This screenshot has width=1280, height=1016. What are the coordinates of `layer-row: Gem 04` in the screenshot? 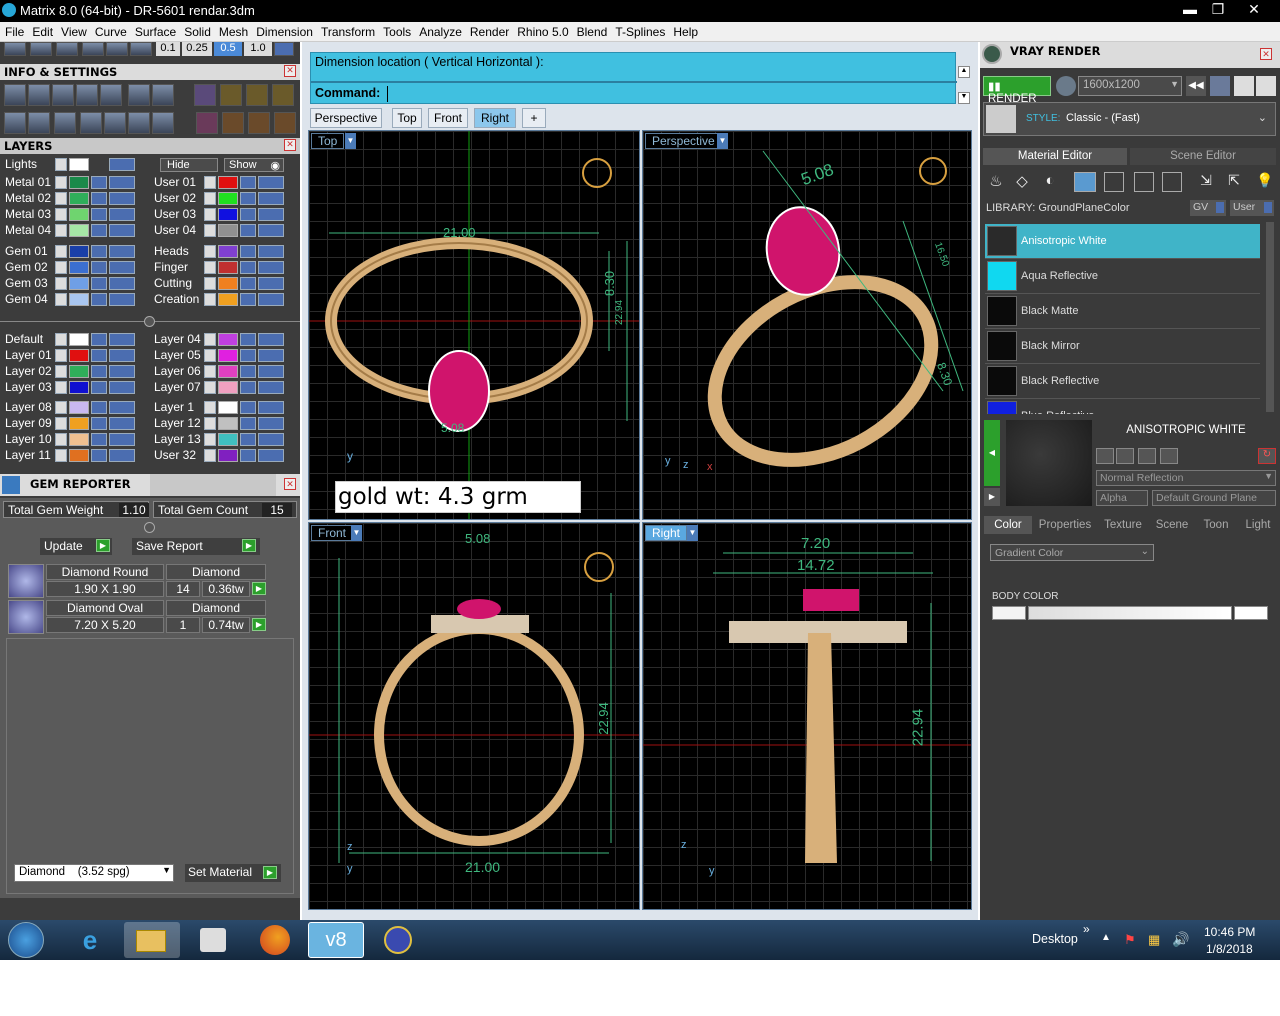 It's located at (75, 299).